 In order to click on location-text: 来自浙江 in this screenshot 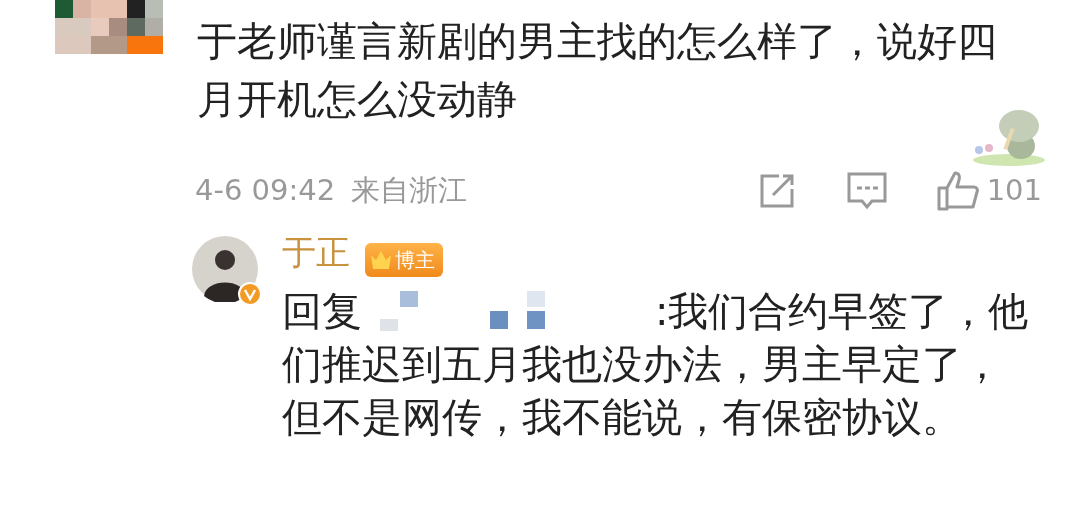, I will do `click(409, 191)`.